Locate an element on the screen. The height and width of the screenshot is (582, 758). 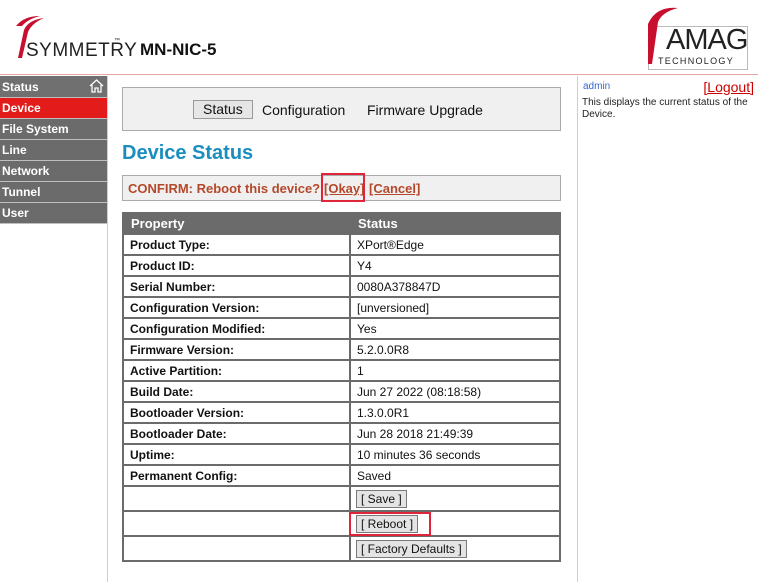
property-cell: Bootloader Version: is located at coordinates (236, 412).